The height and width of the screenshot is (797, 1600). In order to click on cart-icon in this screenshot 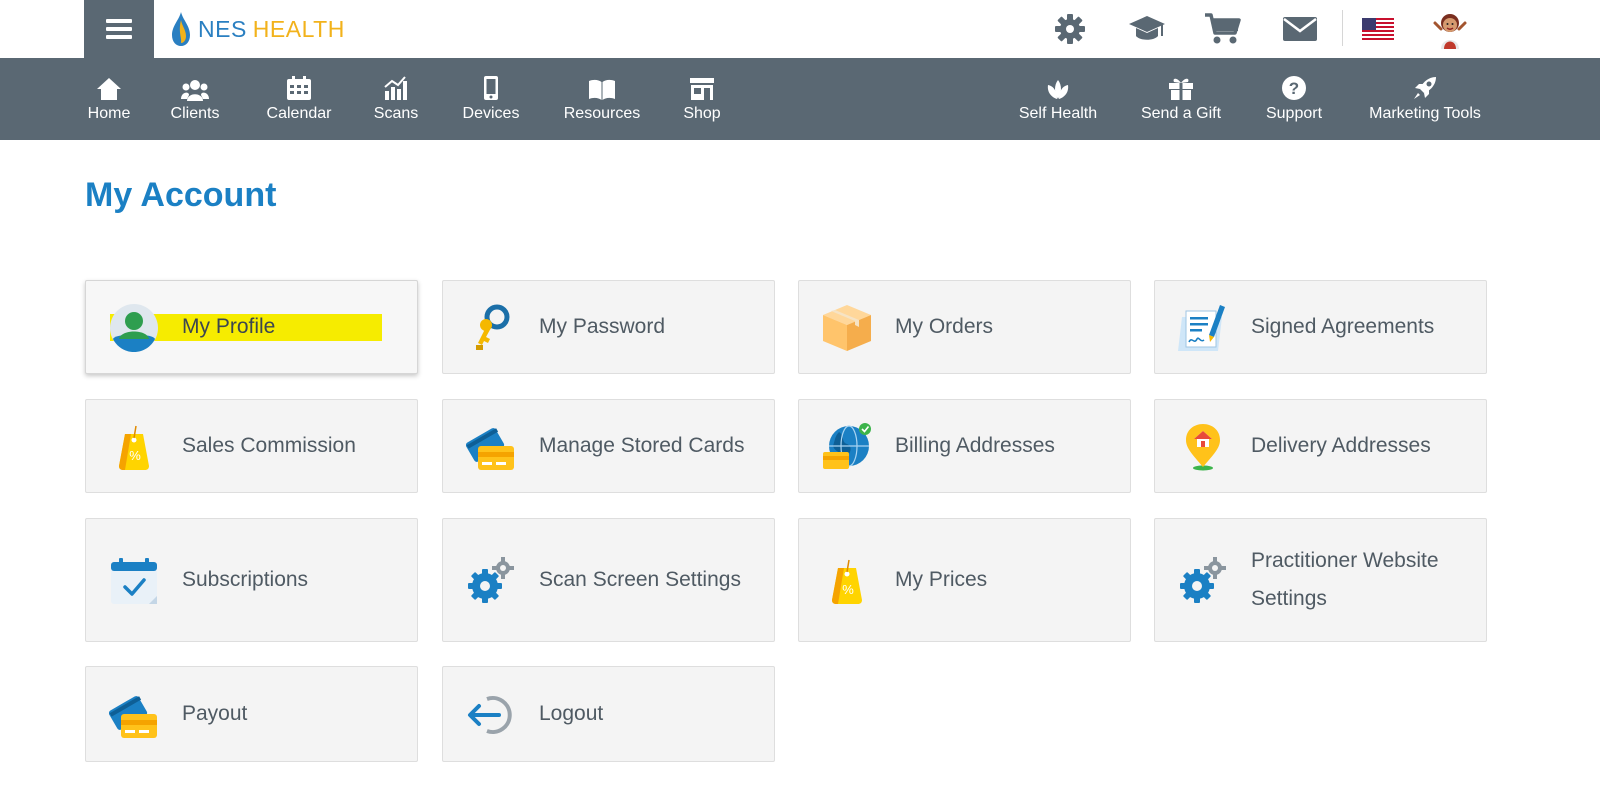, I will do `click(1223, 28)`.